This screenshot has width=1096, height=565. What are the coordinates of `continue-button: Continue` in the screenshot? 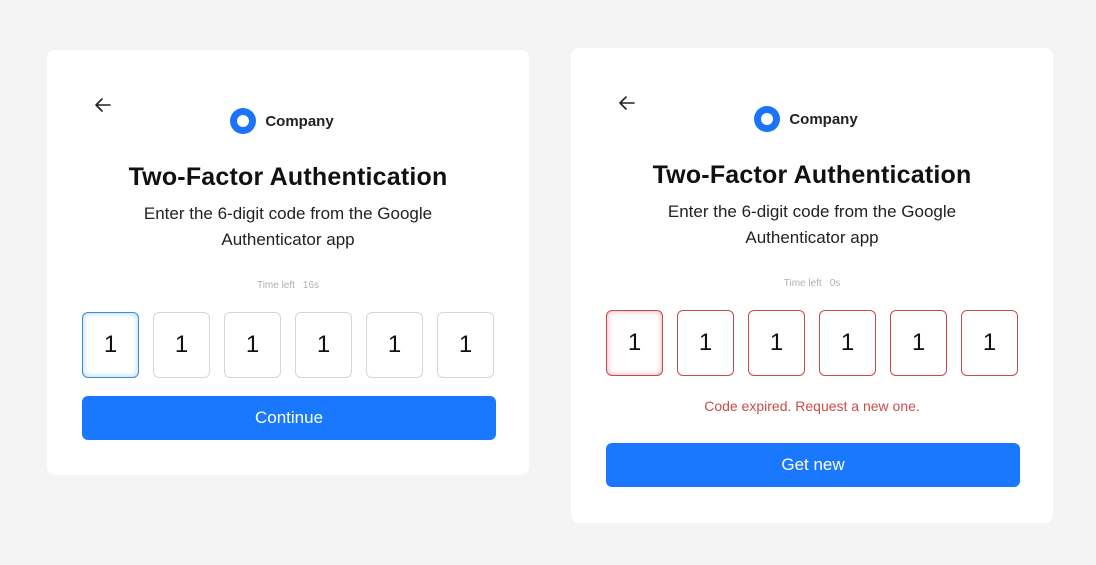 It's located at (289, 418).